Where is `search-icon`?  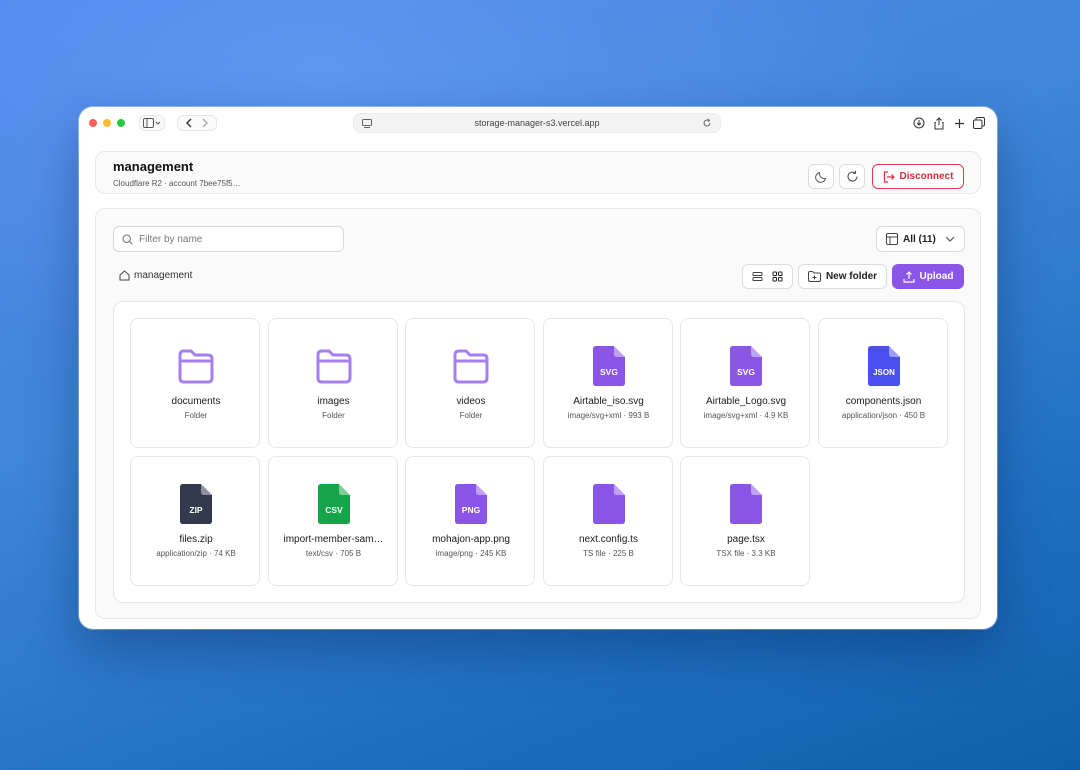 search-icon is located at coordinates (127, 239).